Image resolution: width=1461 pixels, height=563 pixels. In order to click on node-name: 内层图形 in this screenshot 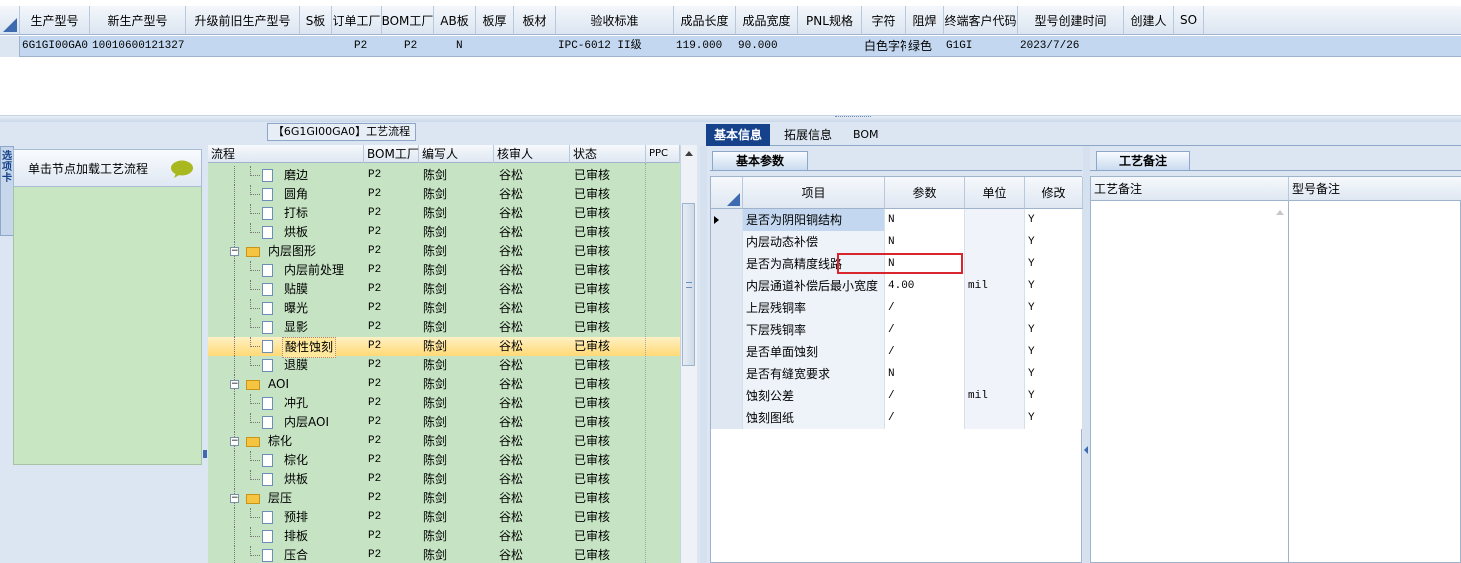, I will do `click(292, 251)`.